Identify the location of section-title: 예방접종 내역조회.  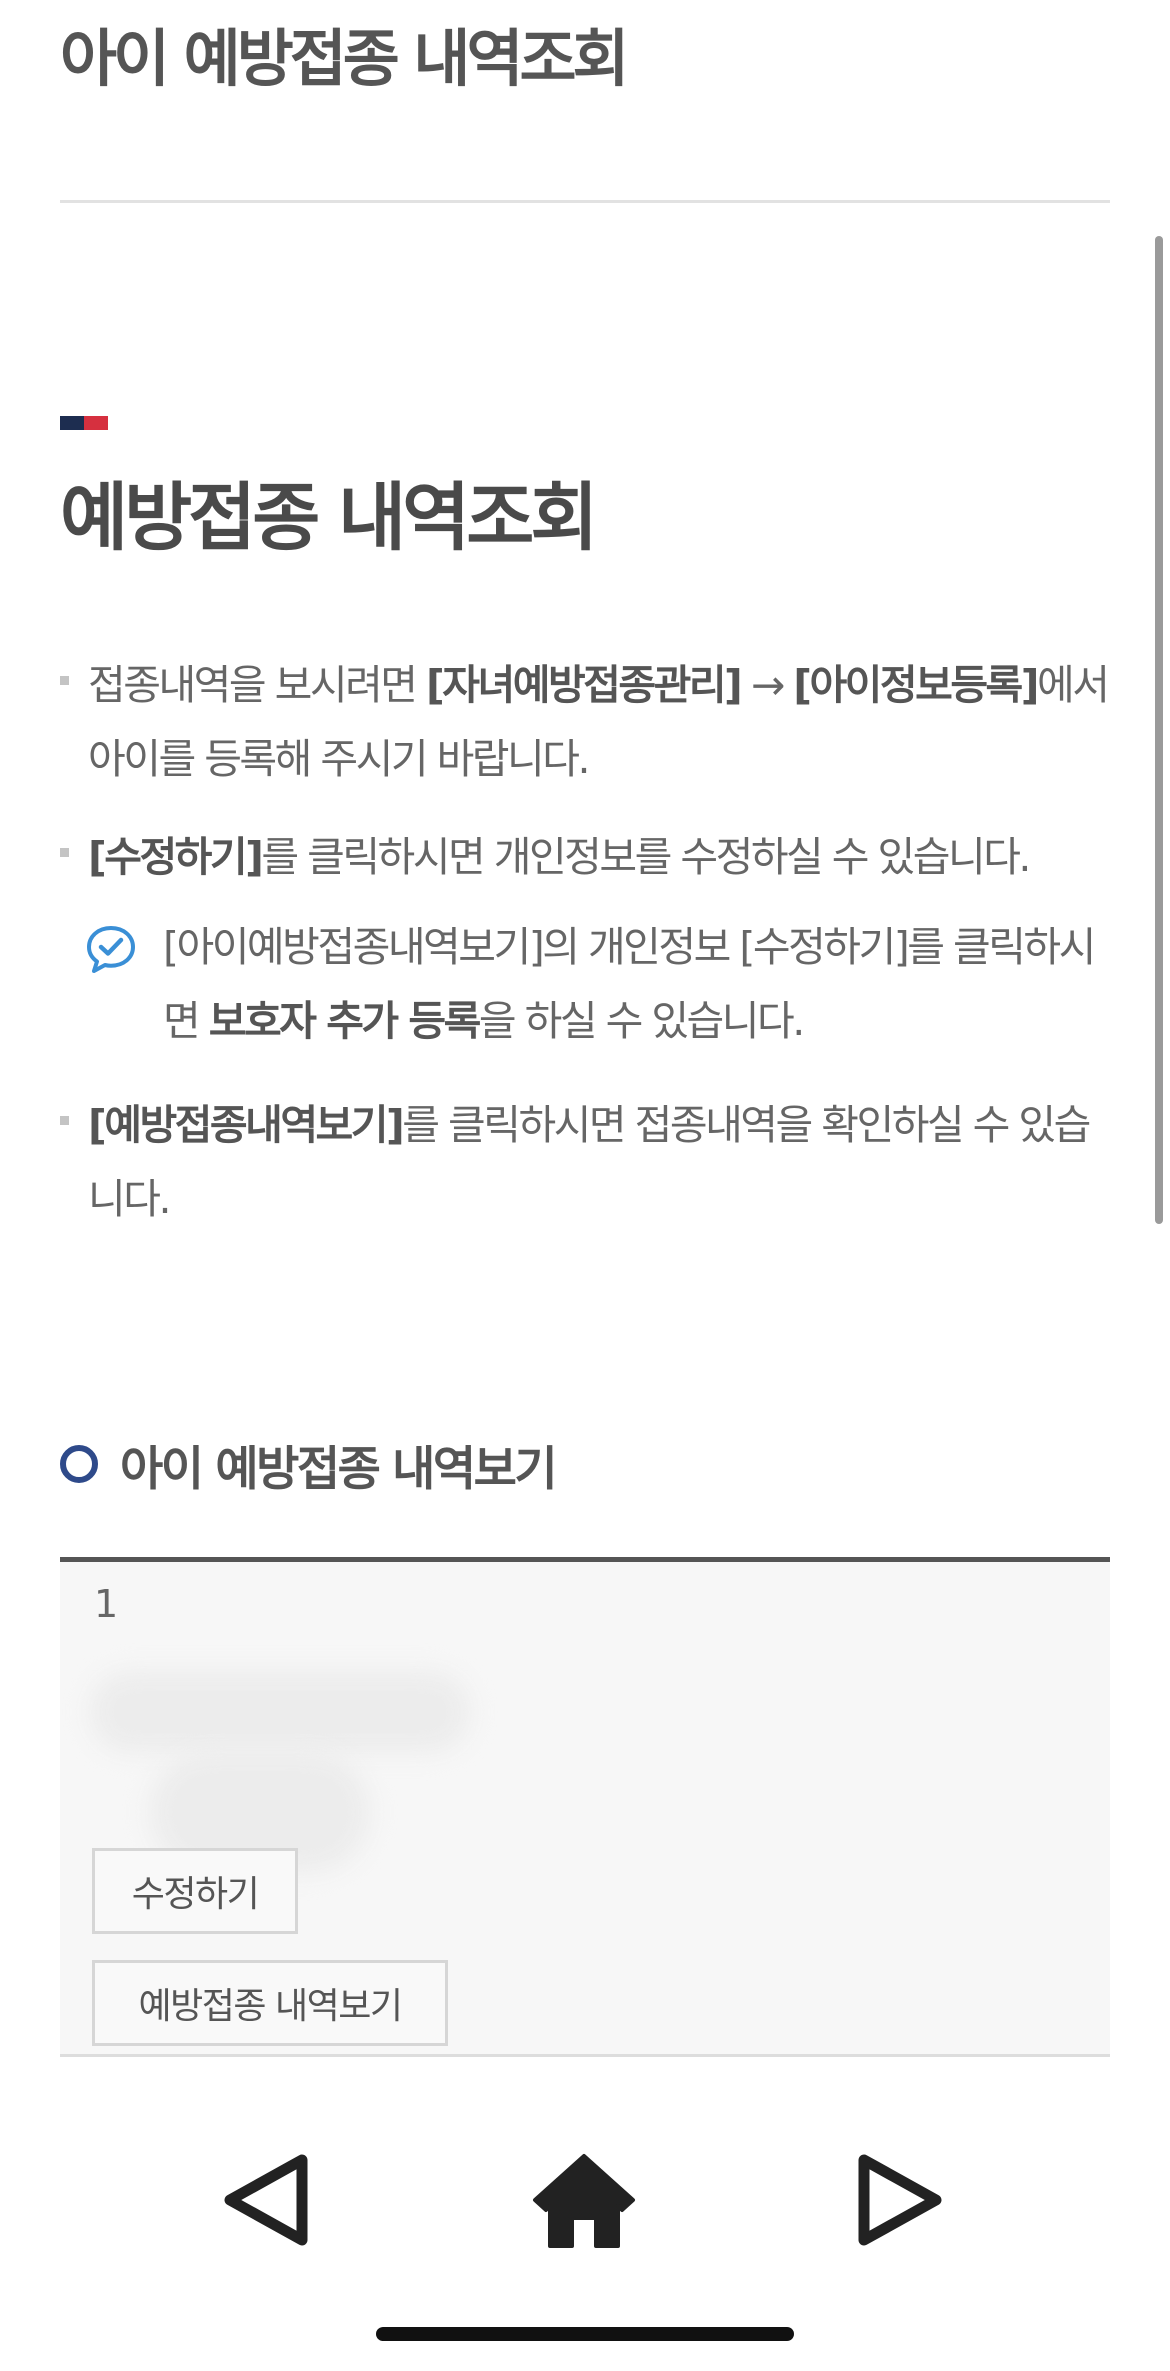
(329, 518).